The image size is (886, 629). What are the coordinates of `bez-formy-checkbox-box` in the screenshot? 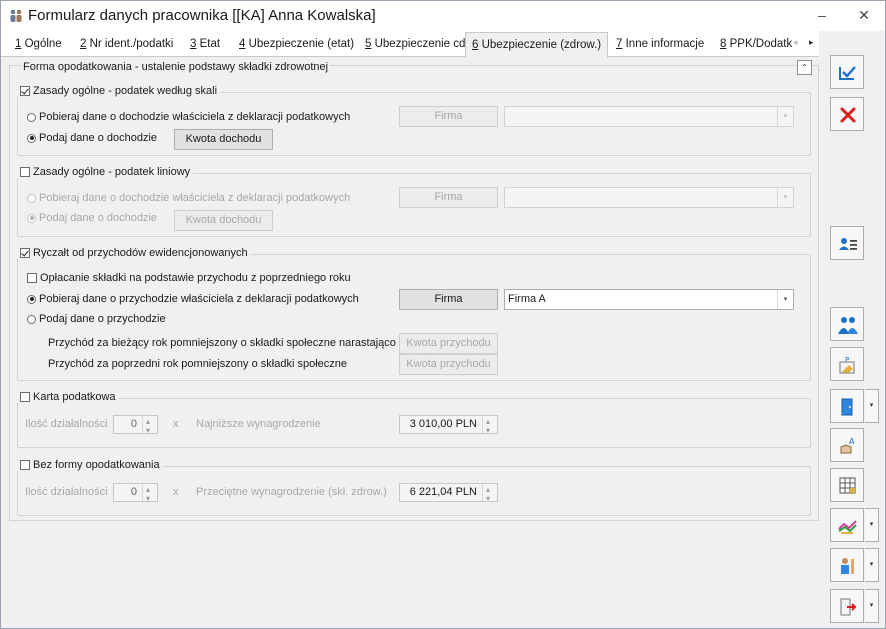 It's located at (25, 465).